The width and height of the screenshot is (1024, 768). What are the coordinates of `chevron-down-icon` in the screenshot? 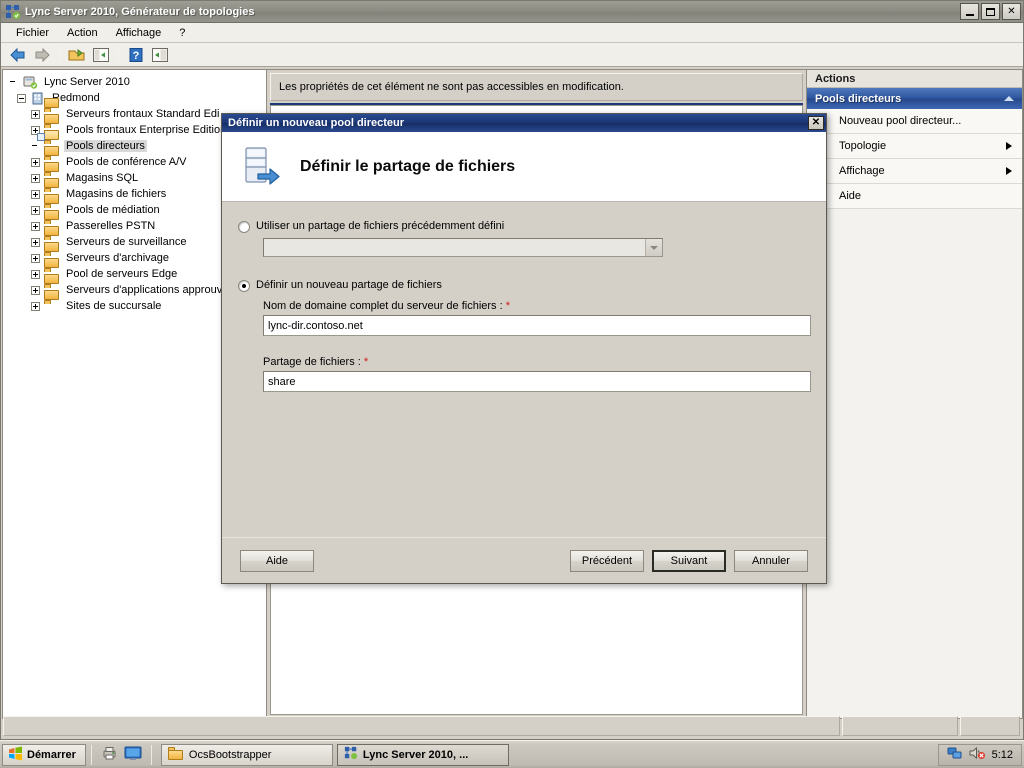 It's located at (654, 247).